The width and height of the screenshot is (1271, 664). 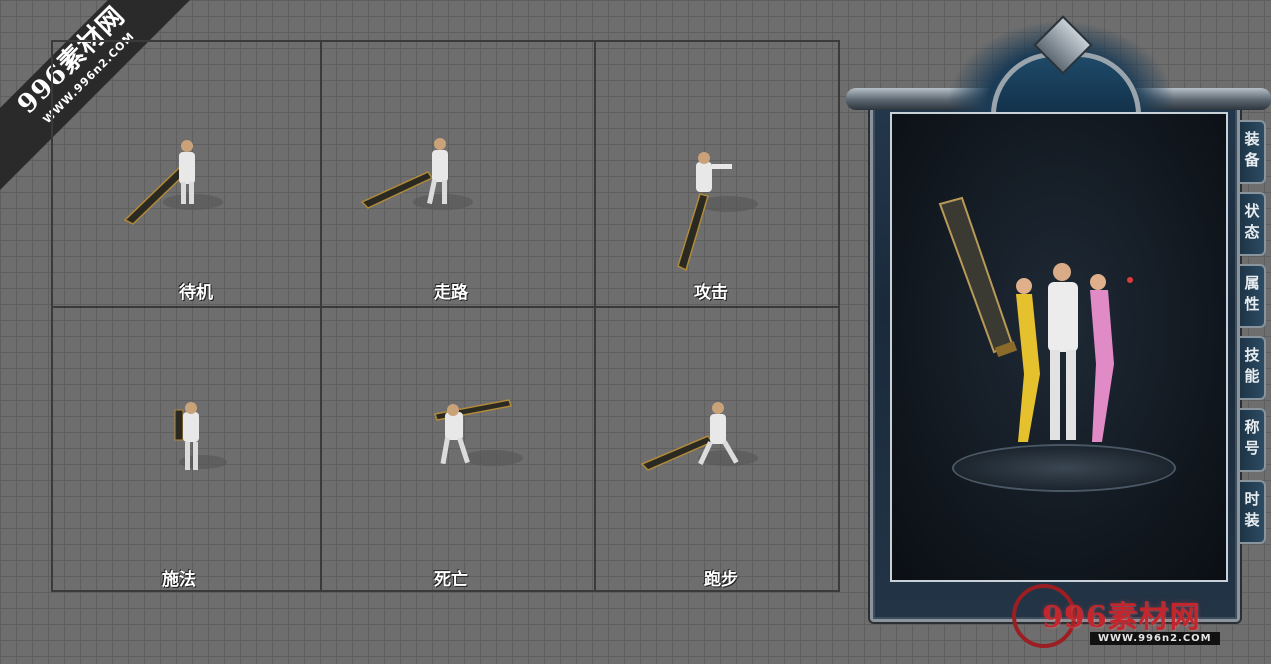 I want to click on tab-skills: 技能, so click(x=1253, y=368).